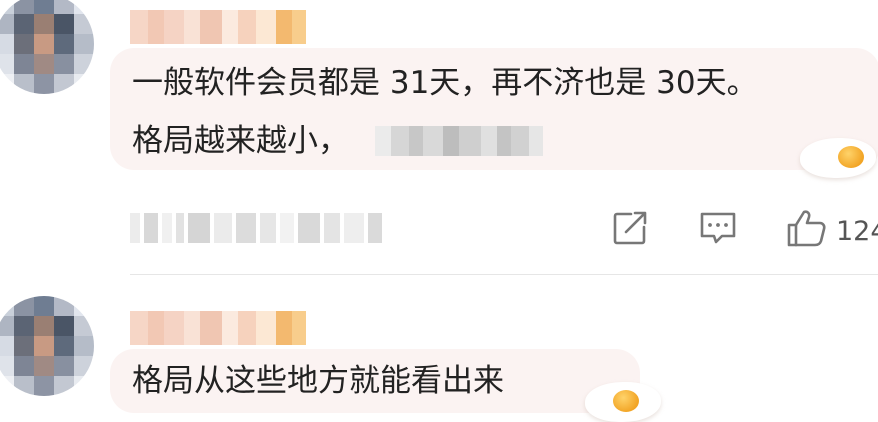 This screenshot has width=878, height=422. I want to click on comment-text-line: 格局从这些地方就能看出来, so click(318, 381).